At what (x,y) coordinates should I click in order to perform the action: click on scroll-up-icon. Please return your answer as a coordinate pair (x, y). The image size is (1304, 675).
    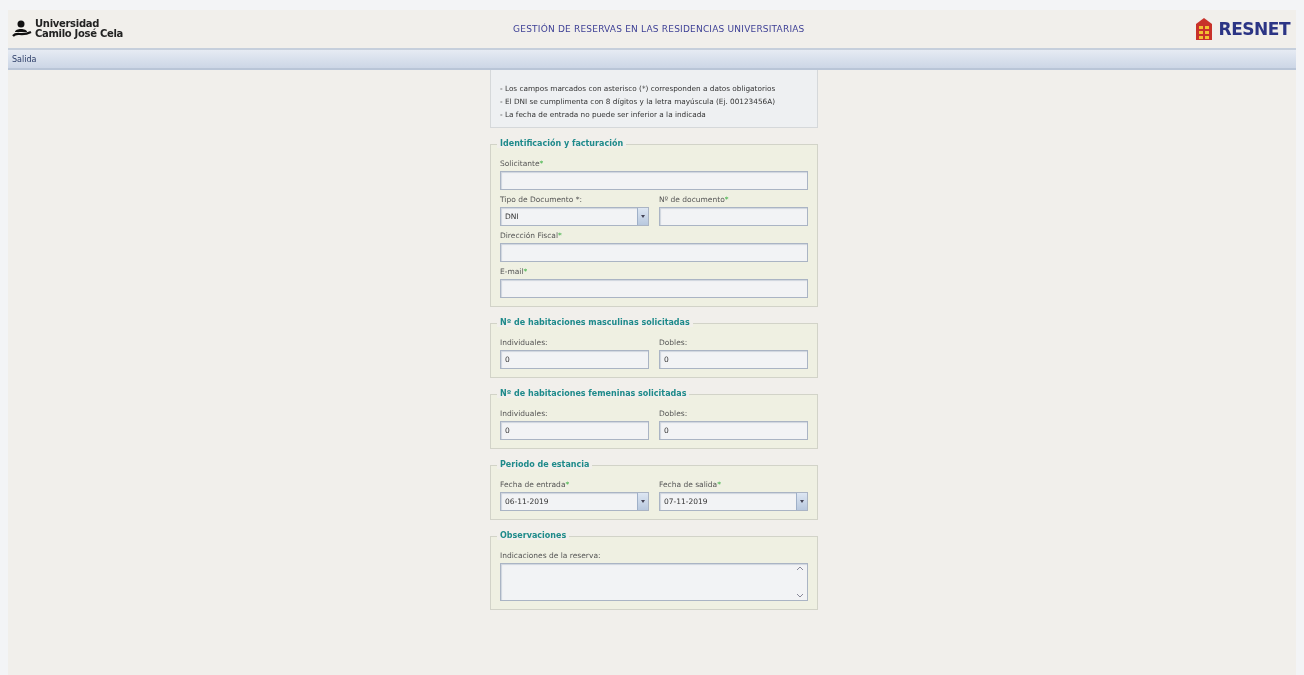
    Looking at the image, I should click on (800, 568).